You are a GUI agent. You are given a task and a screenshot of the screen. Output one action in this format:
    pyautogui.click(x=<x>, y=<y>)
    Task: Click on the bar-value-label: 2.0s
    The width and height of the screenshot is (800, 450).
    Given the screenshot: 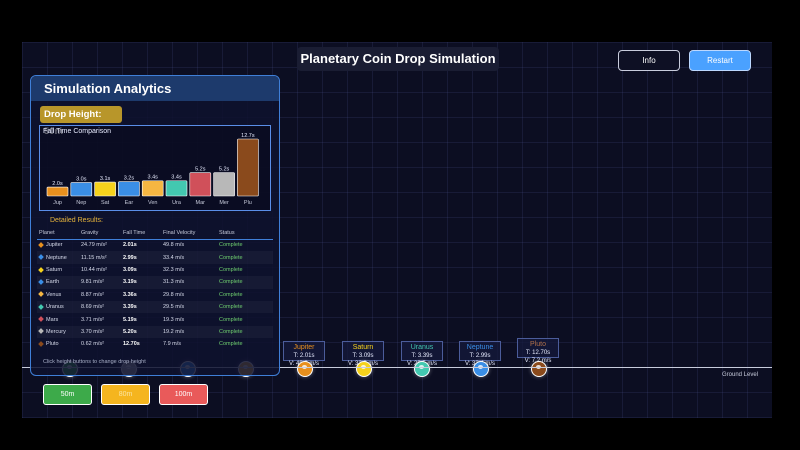 What is the action you would take?
    pyautogui.click(x=57, y=184)
    